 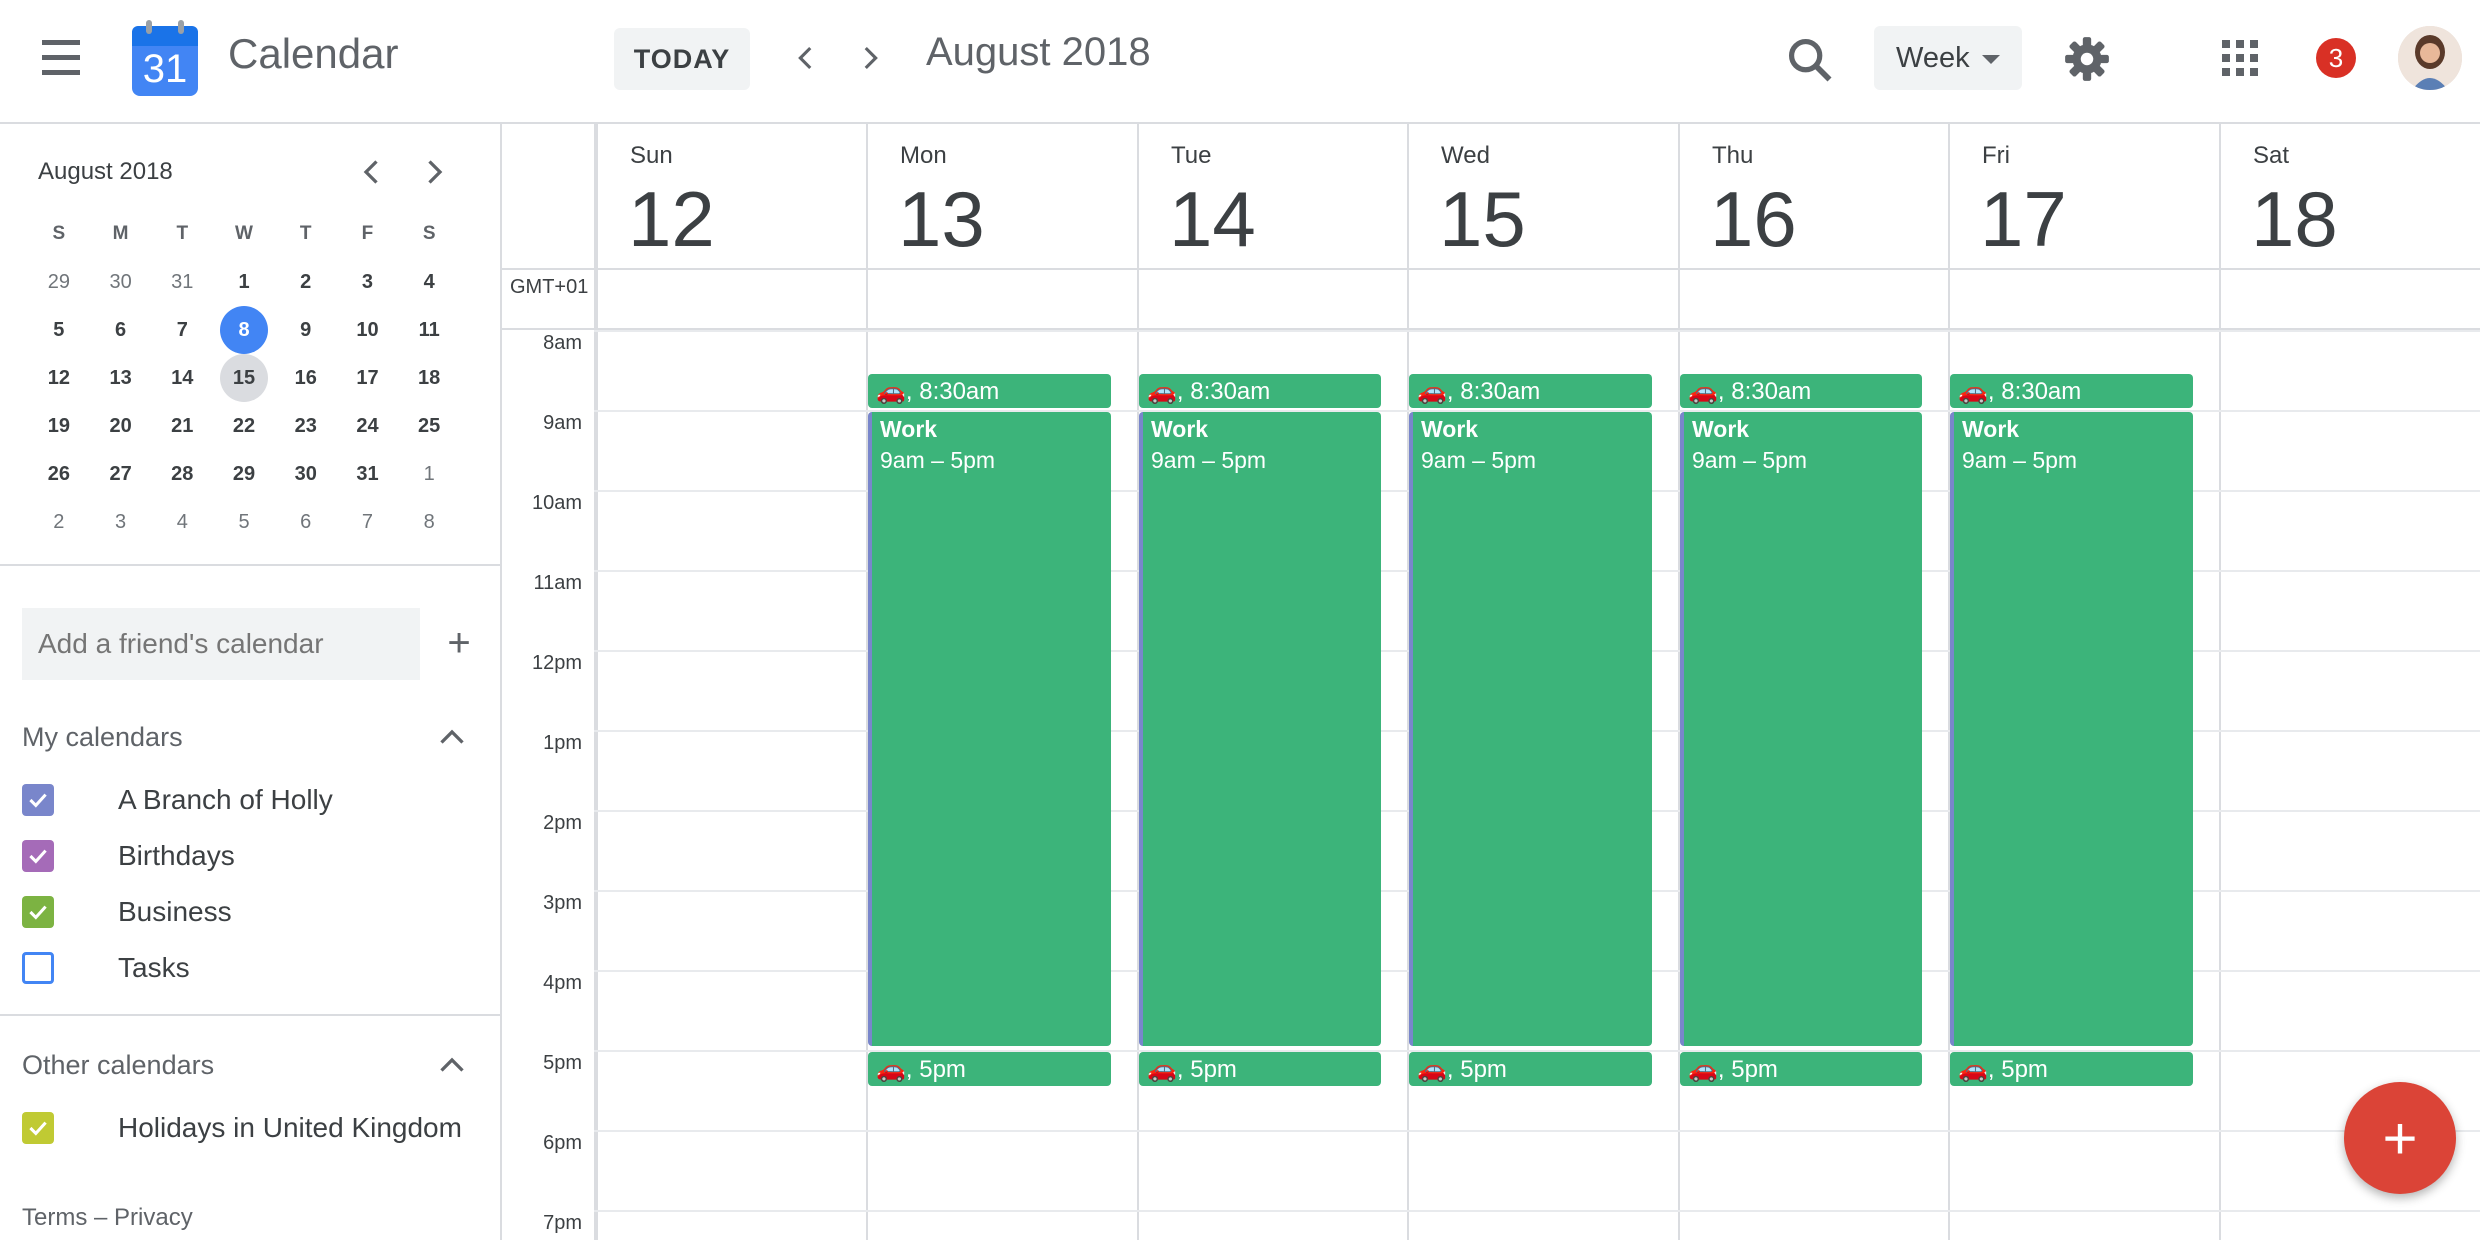 What do you see at coordinates (806, 58) in the screenshot?
I see `previous-week-button` at bounding box center [806, 58].